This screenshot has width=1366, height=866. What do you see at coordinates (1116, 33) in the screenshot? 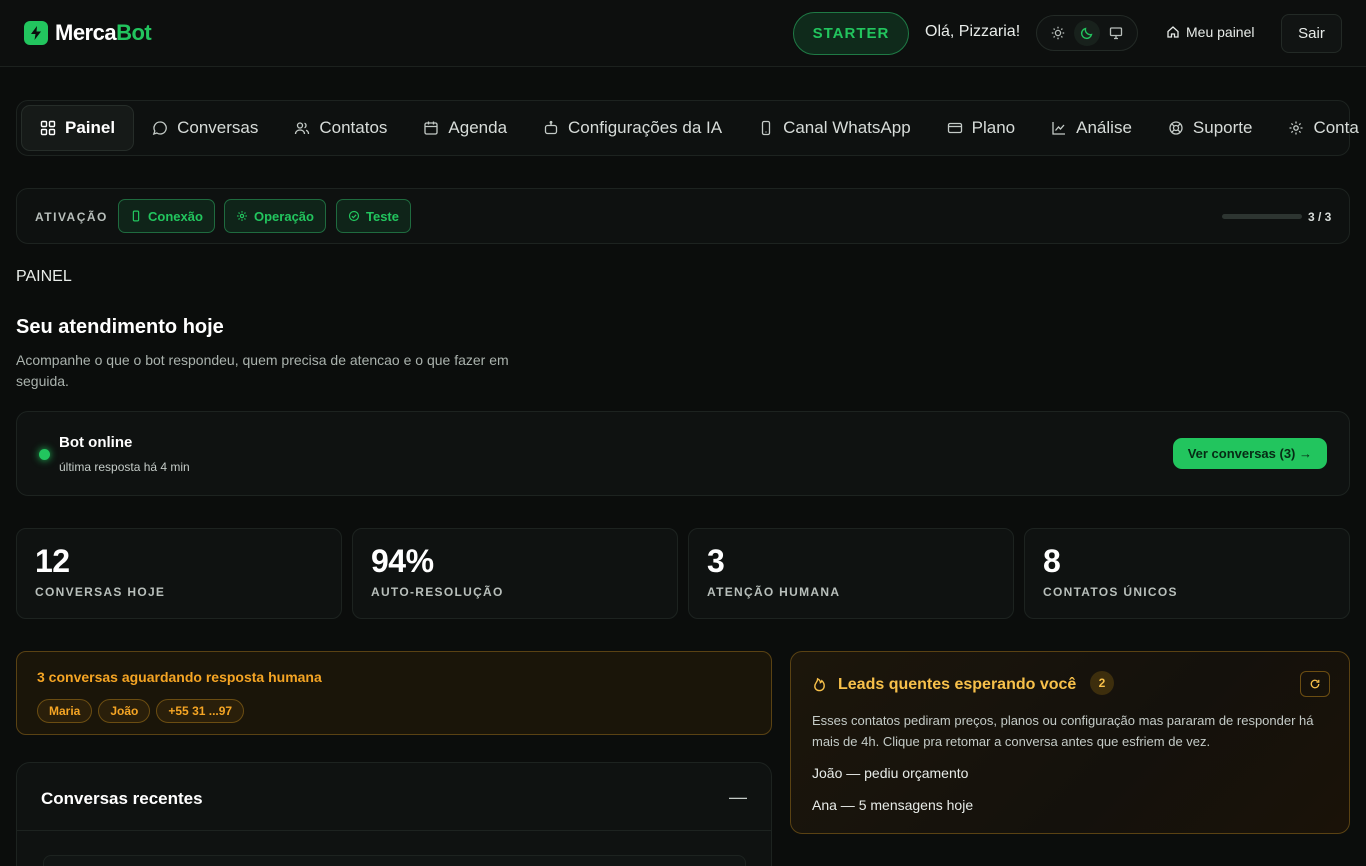
I see `monitor-icon` at bounding box center [1116, 33].